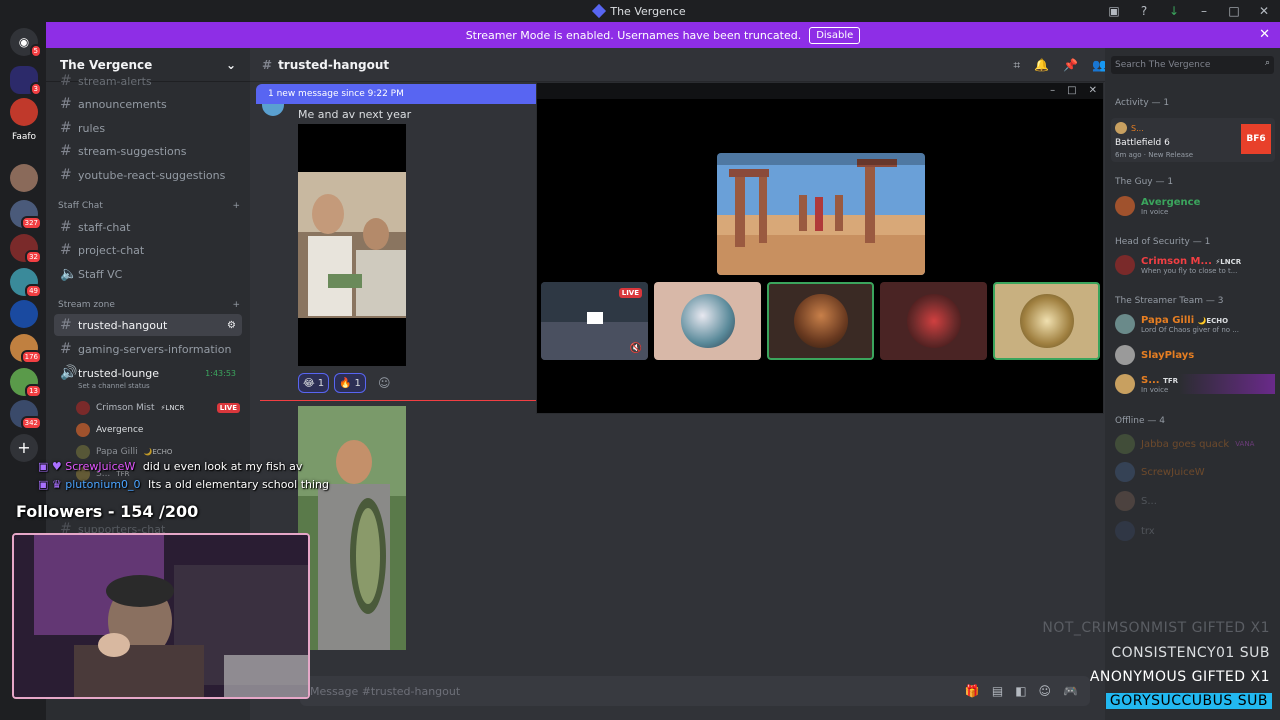 The height and width of the screenshot is (720, 1280). Describe the element at coordinates (69, 274) in the screenshot. I see `speaker-icon: 🔈` at that location.